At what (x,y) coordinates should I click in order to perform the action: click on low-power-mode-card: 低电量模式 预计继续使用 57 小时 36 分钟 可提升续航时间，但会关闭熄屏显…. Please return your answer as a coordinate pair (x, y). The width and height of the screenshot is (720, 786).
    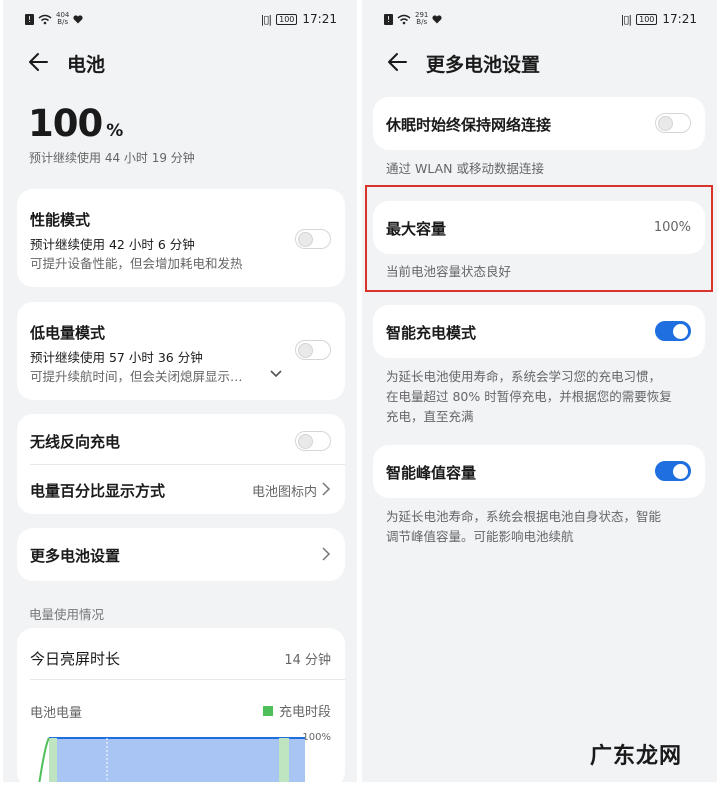
    Looking at the image, I should click on (181, 351).